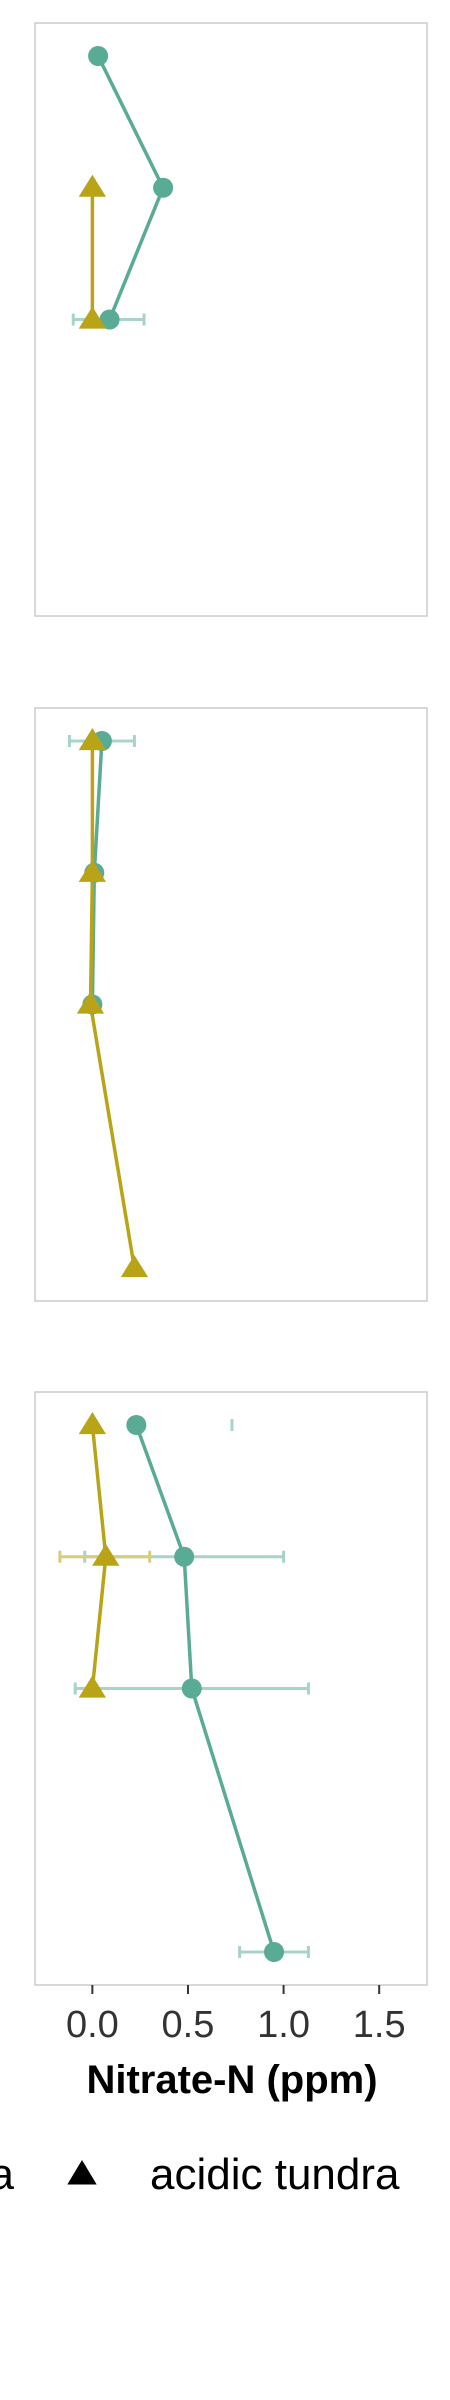  Describe the element at coordinates (82, 2172) in the screenshot. I see `legend-triangle-marker` at that location.